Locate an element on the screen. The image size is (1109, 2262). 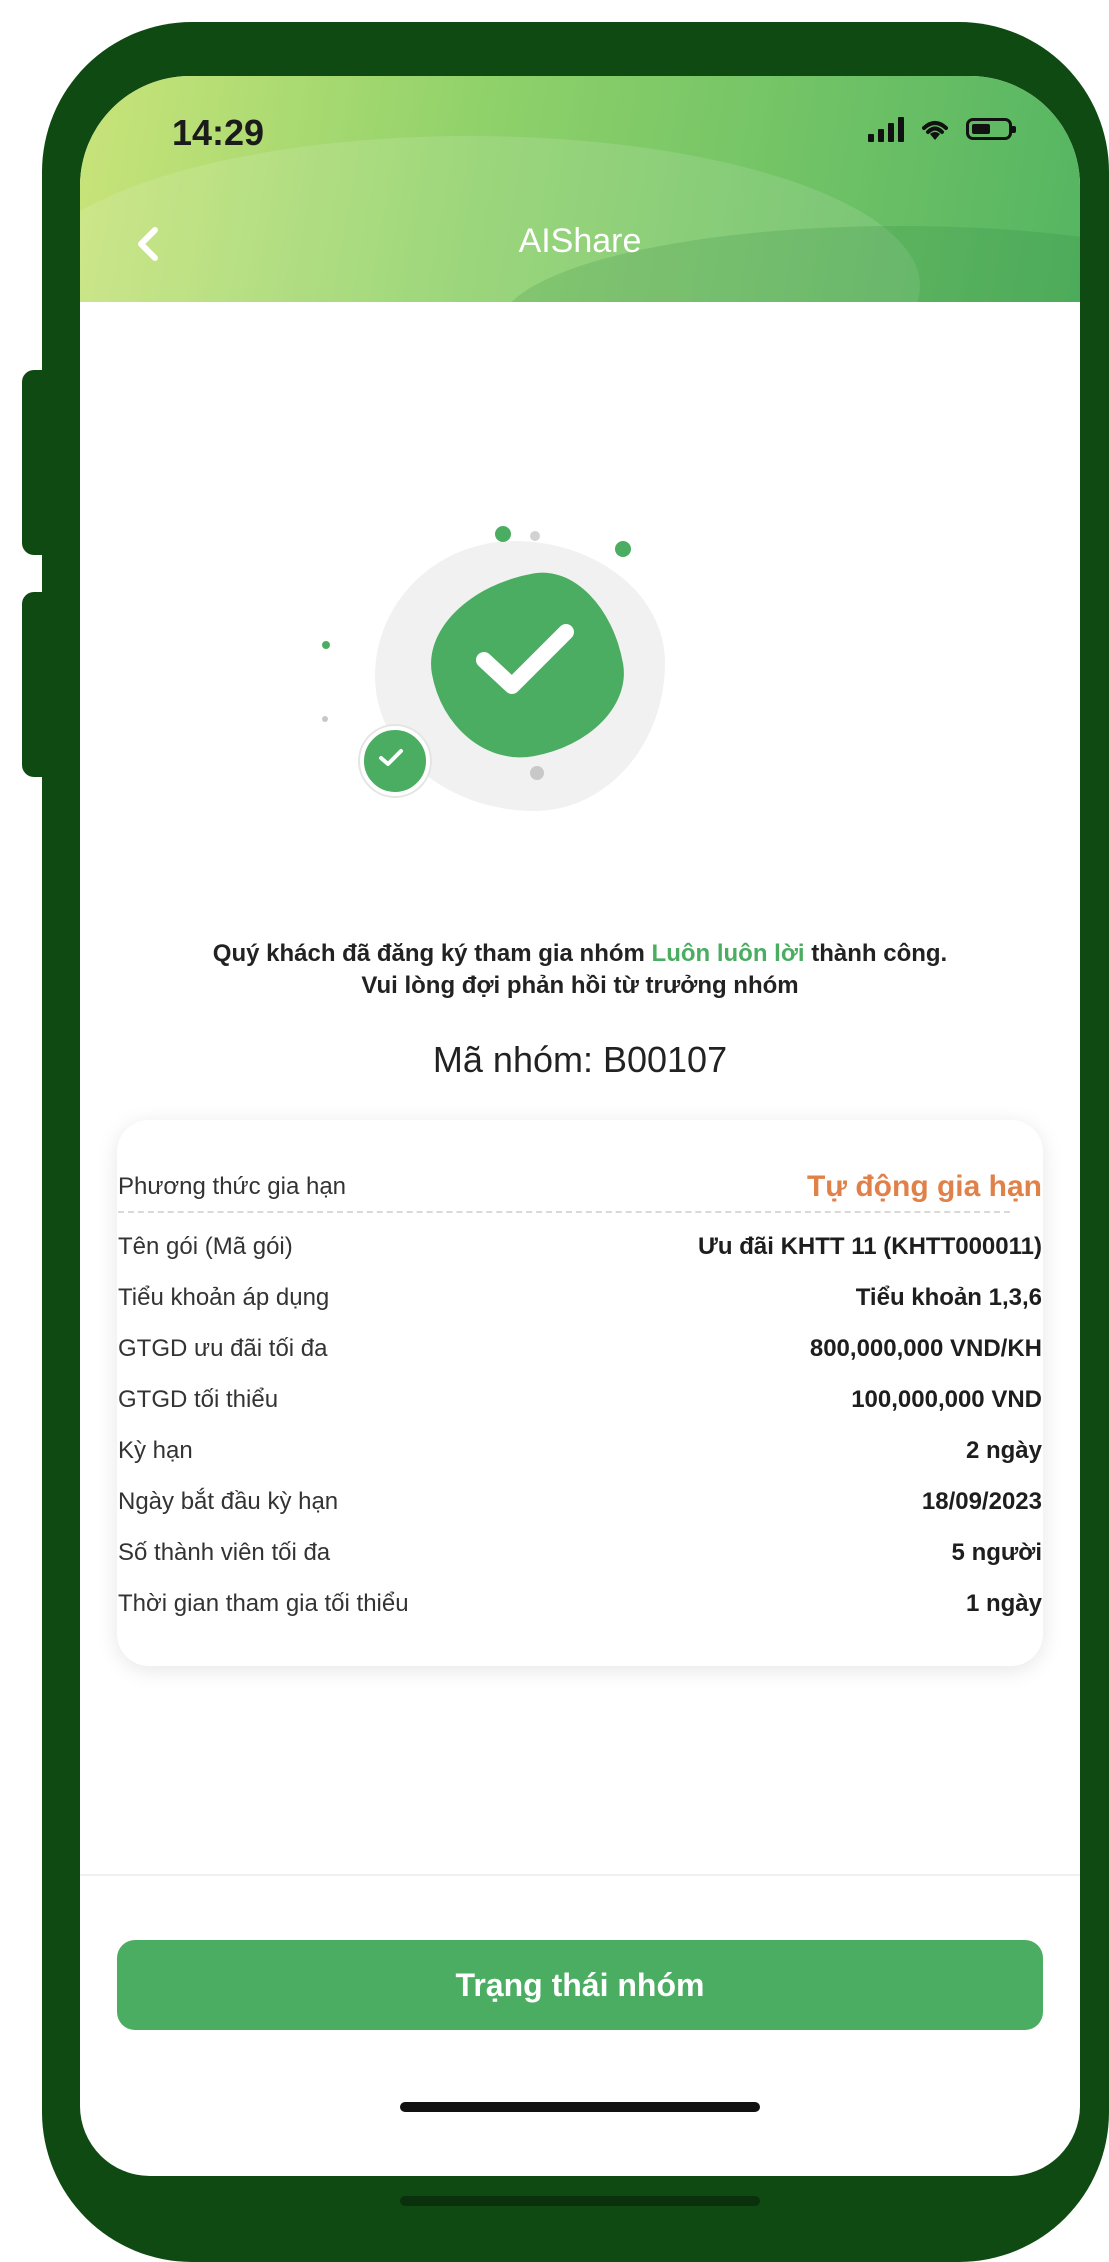
detail-row: Tiểu khoản áp dụng Tiểu khoản 1,3,6 is located at coordinates (580, 1298).